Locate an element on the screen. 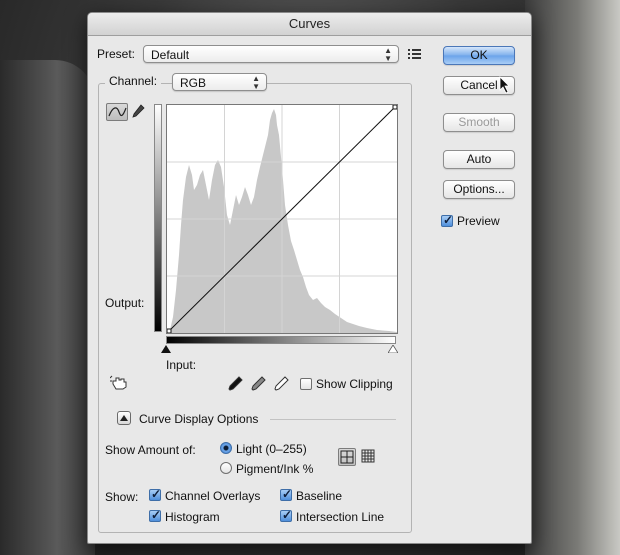 The width and height of the screenshot is (620, 555). section-divider is located at coordinates (333, 419).